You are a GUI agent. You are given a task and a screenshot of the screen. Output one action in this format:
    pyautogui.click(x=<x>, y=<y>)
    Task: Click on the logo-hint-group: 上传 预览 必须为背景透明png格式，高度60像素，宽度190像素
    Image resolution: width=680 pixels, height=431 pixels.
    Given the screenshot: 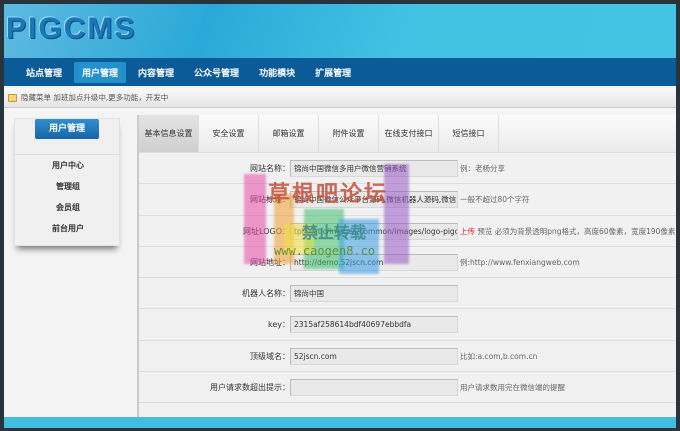 What is the action you would take?
    pyautogui.click(x=567, y=231)
    